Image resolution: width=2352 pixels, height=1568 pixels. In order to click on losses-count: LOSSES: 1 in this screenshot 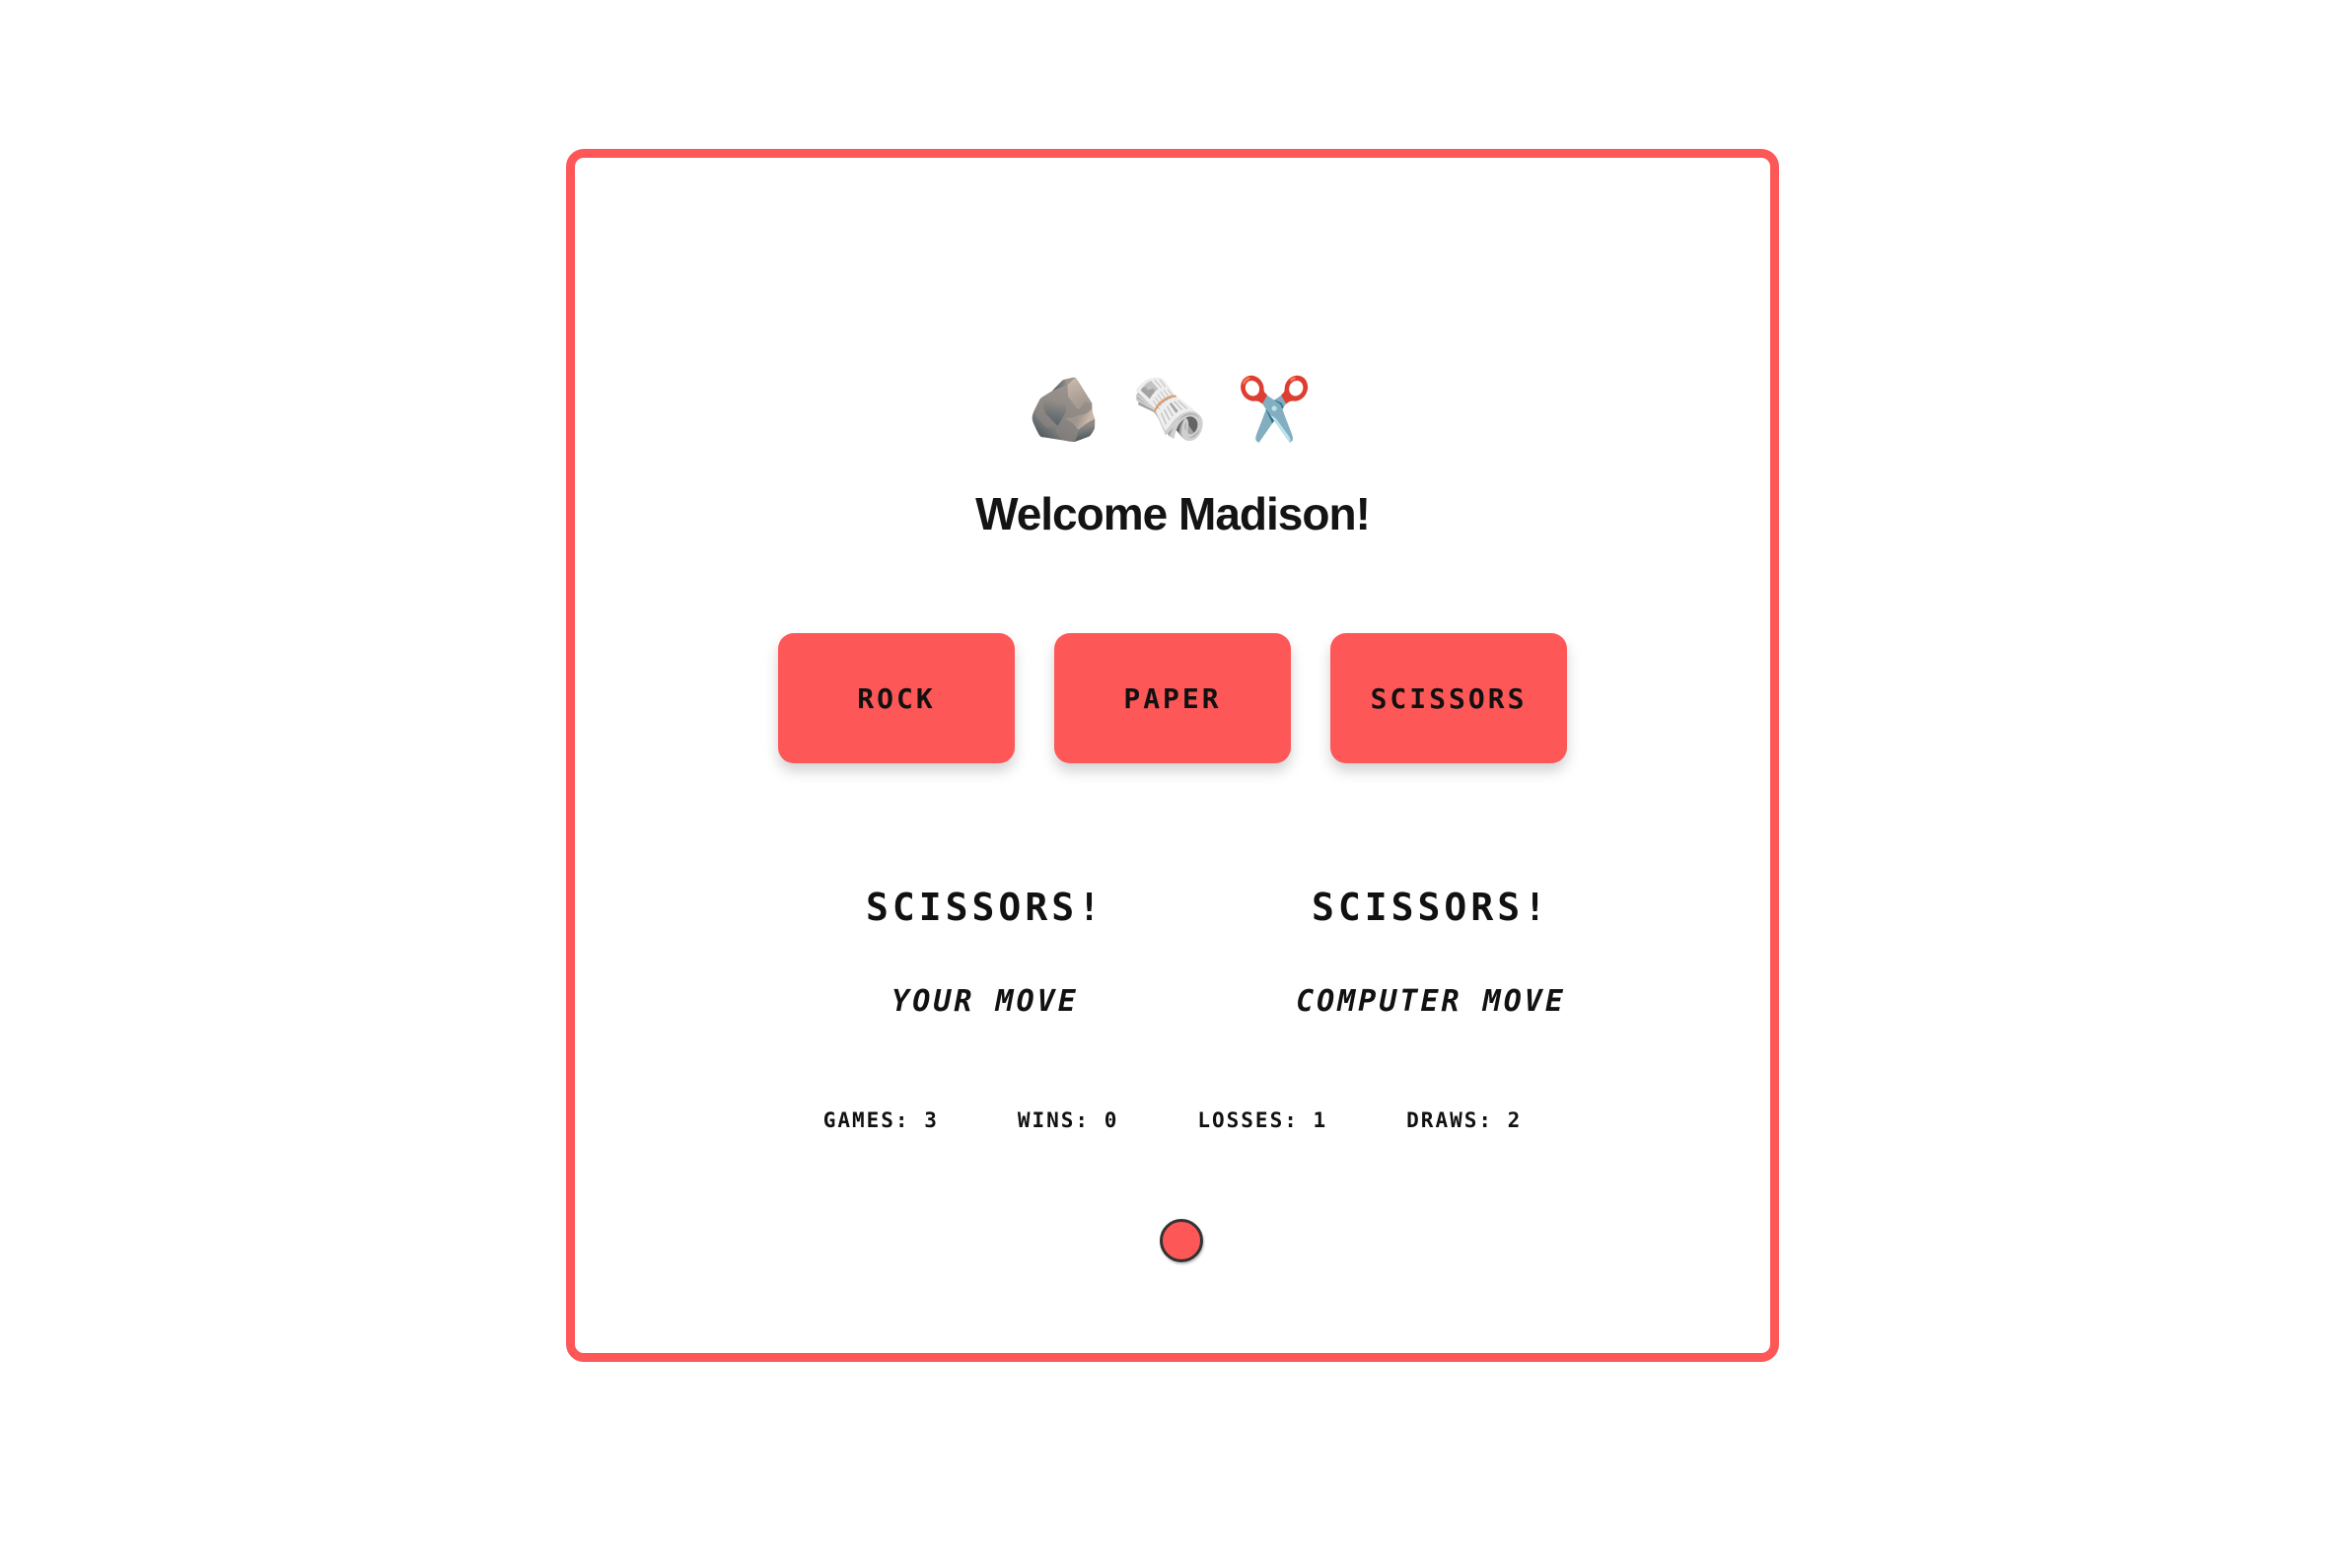, I will do `click(1262, 1120)`.